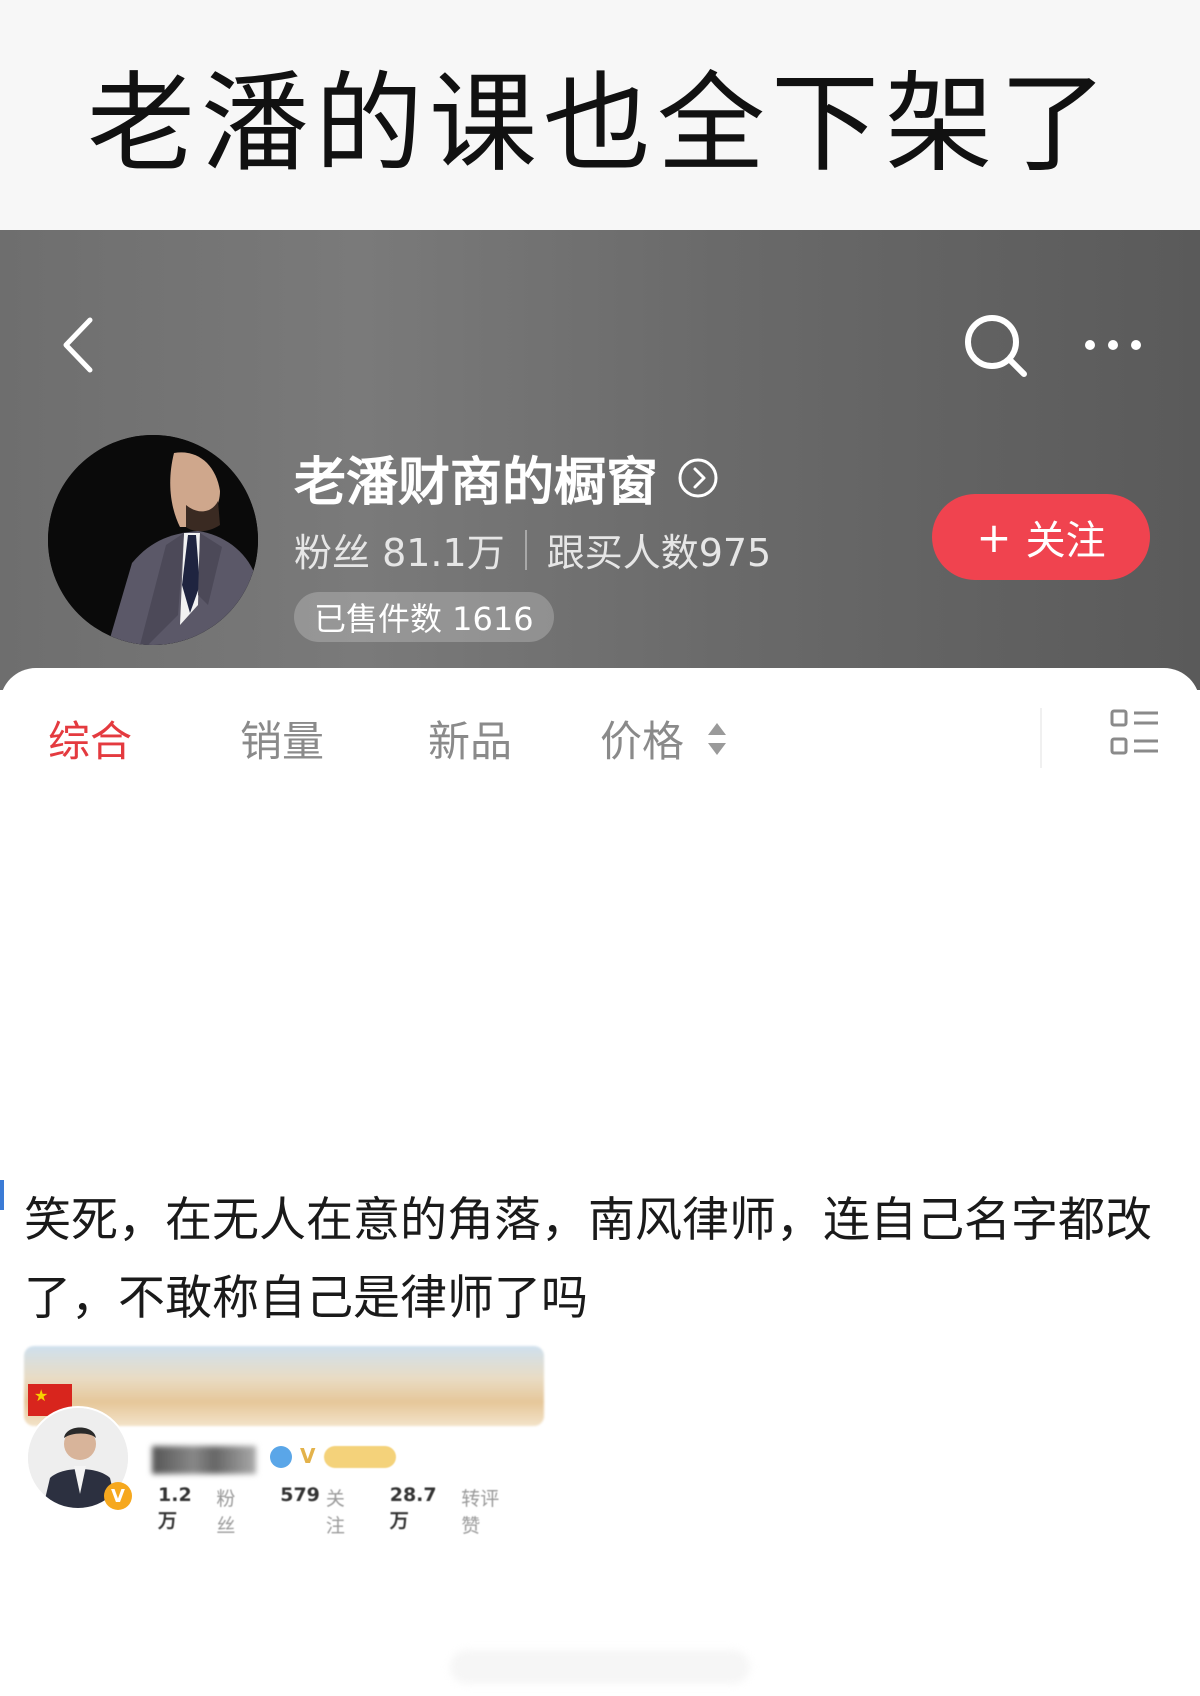 The width and height of the screenshot is (1200, 1696). What do you see at coordinates (1135, 733) in the screenshot?
I see `list-layout-icon` at bounding box center [1135, 733].